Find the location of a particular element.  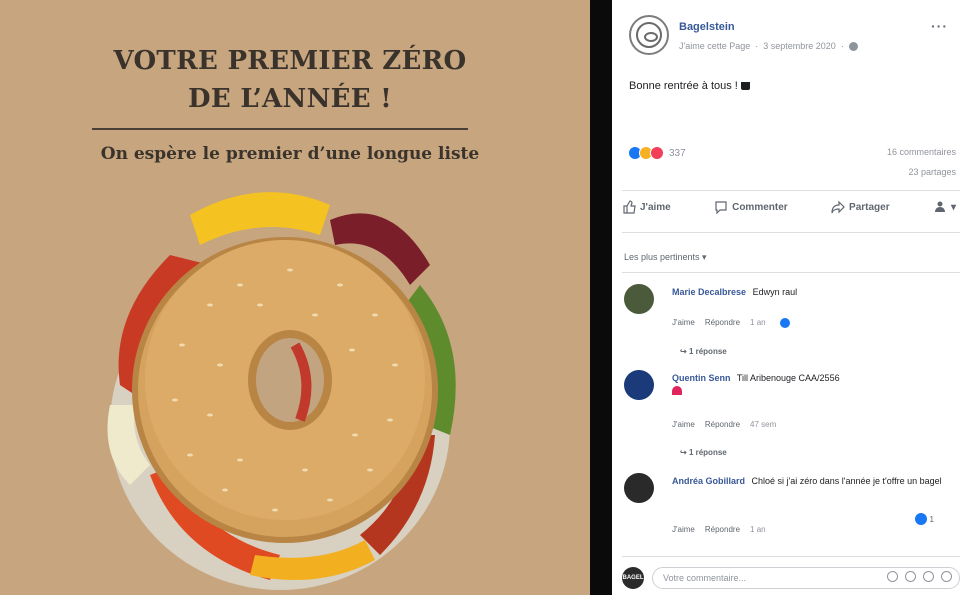

gif-icon is located at coordinates (928, 576).